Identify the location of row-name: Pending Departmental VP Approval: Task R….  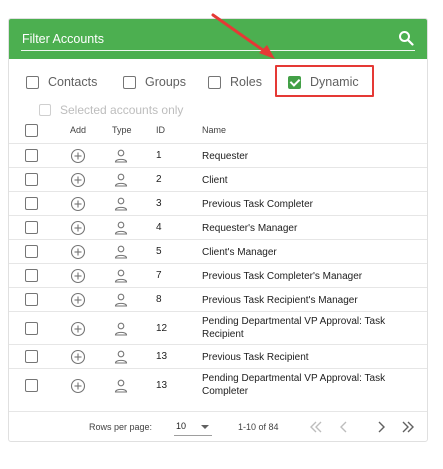
(294, 328).